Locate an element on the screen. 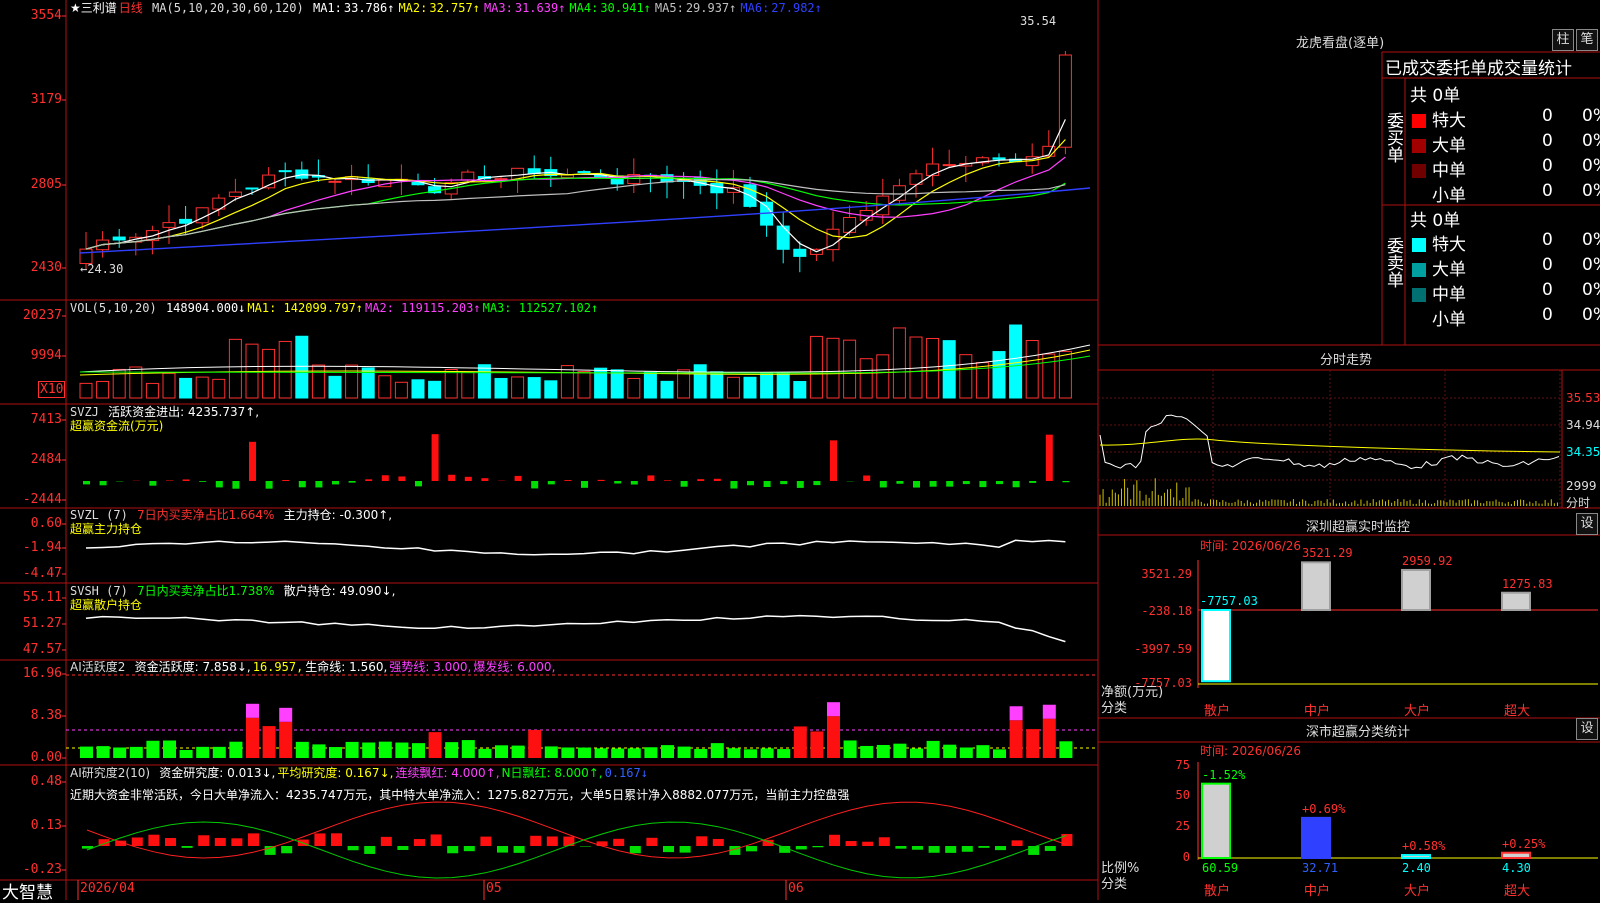 This screenshot has height=903, width=1600. sz-monitor-settings-button: 设 is located at coordinates (1587, 524).